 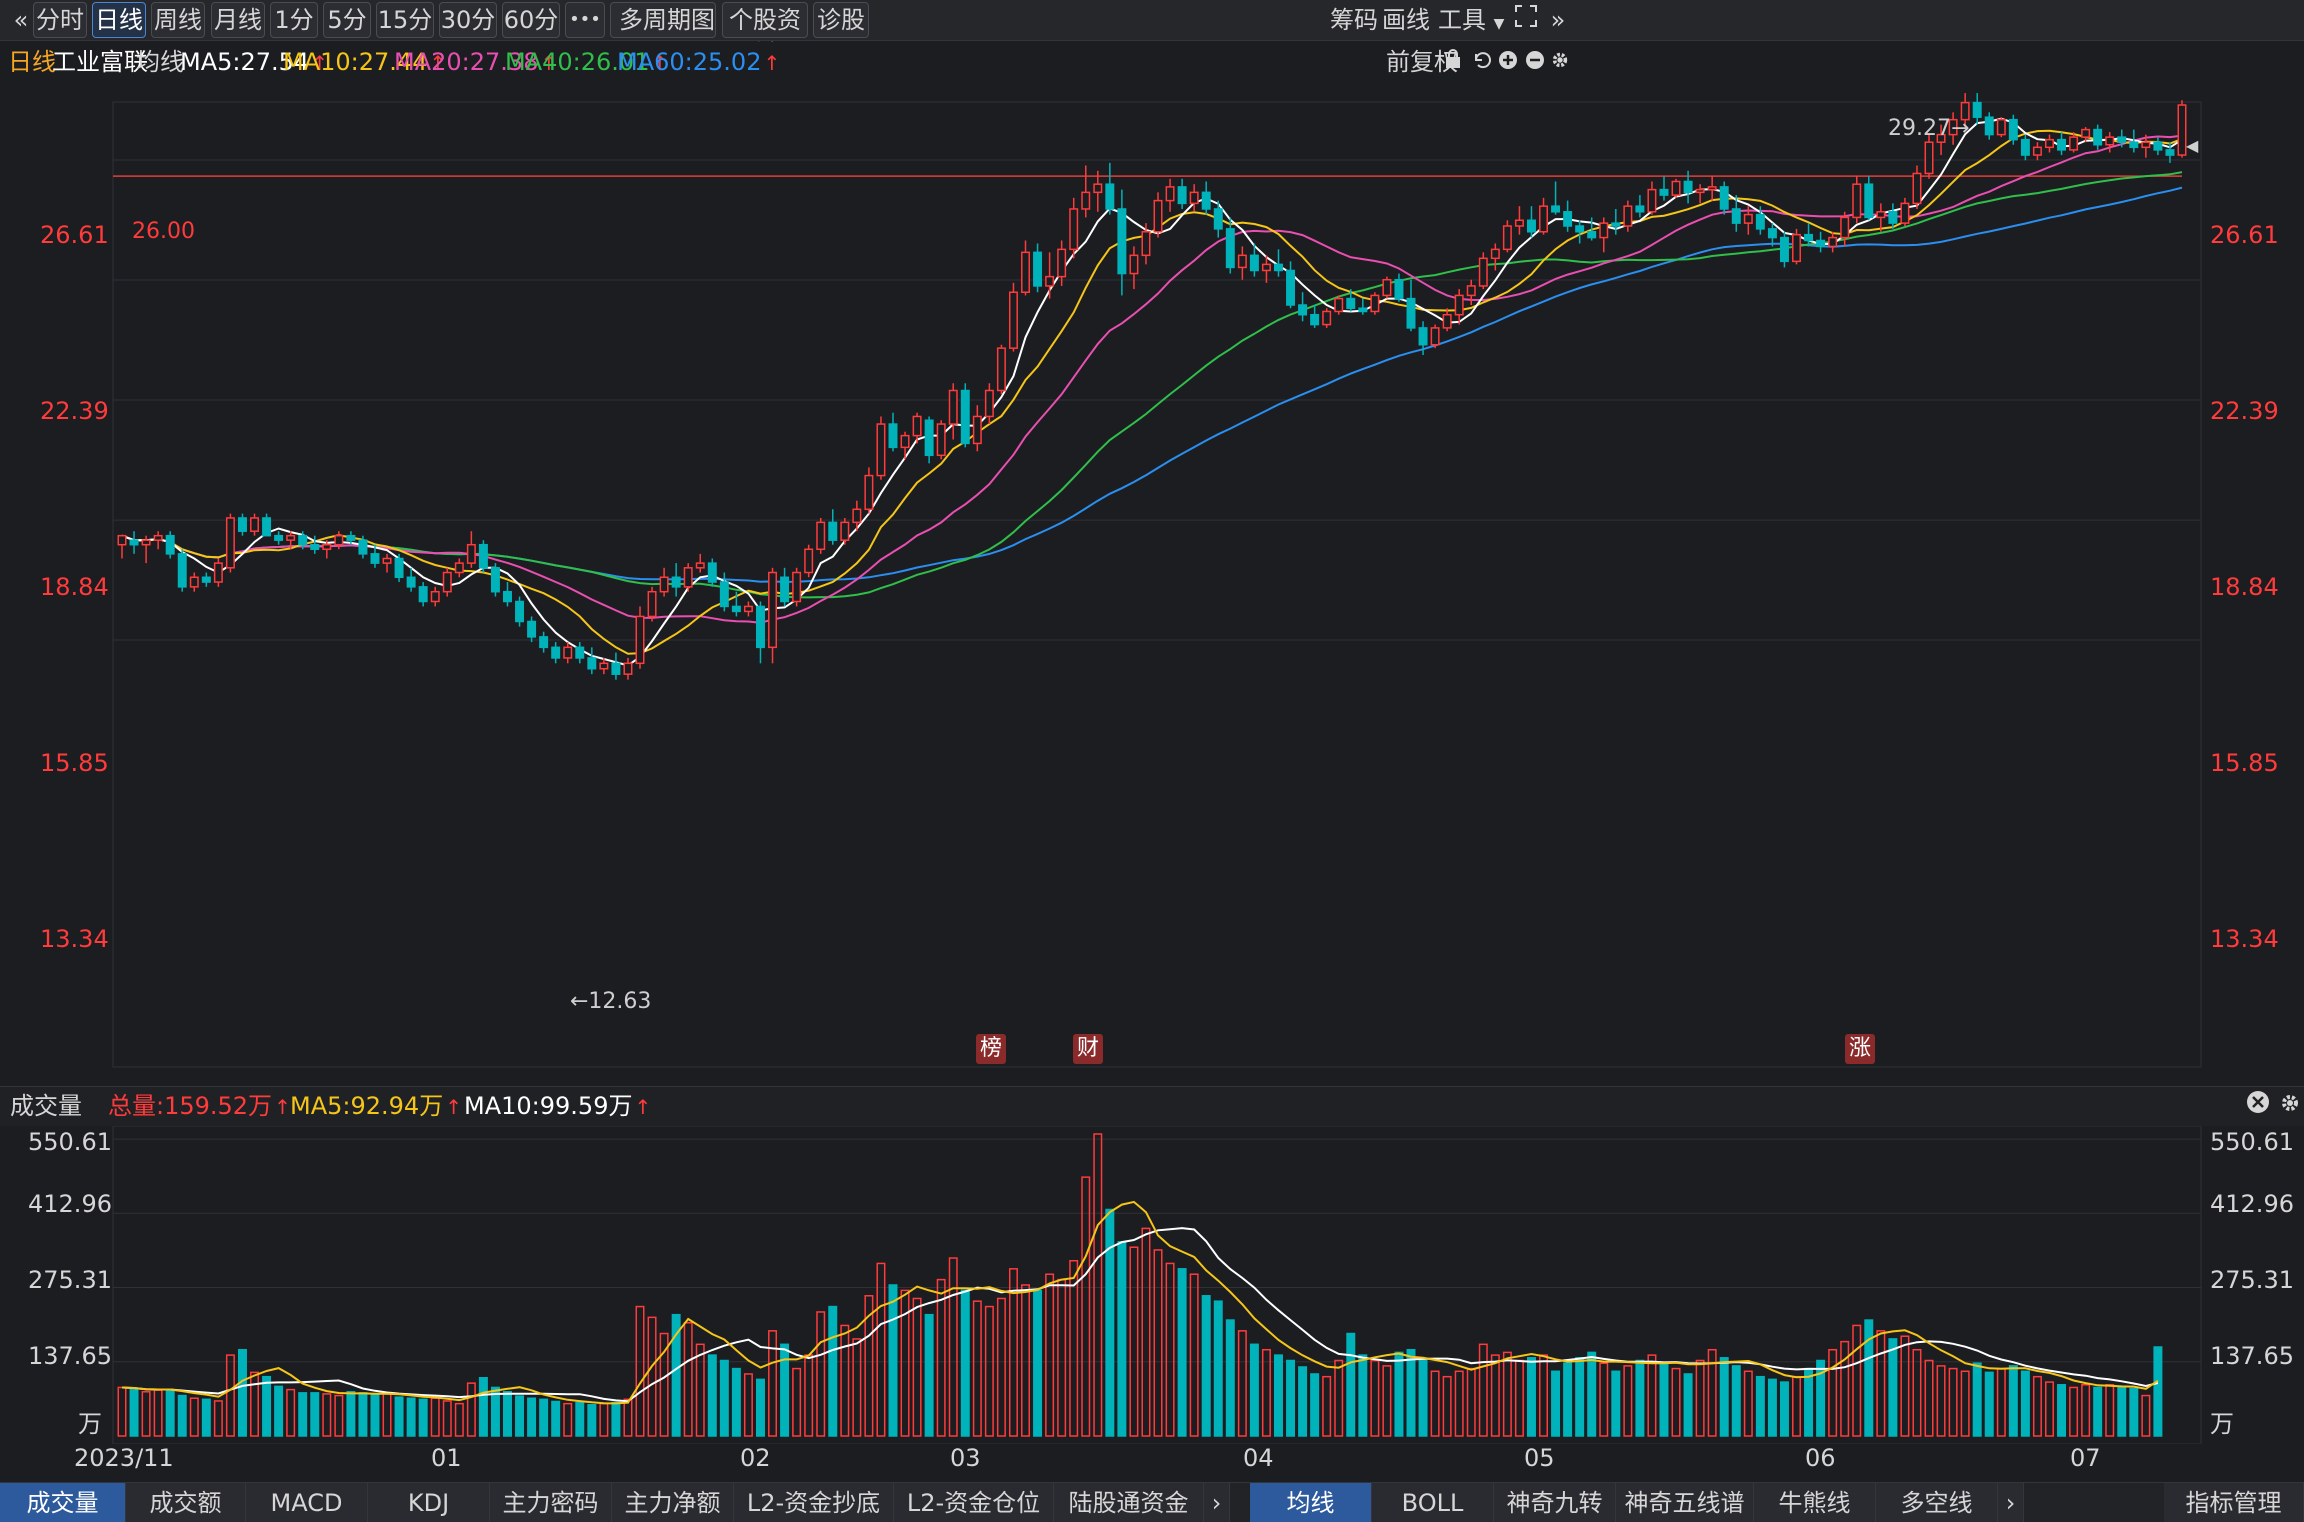 I want to click on tab-long-short-line: 多空线, so click(x=1937, y=1502).